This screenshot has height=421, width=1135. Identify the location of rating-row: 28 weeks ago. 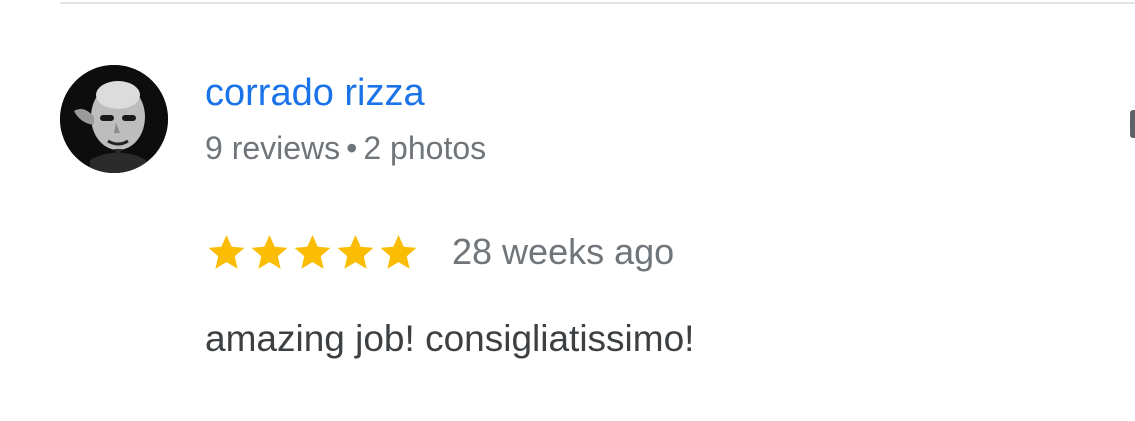
(439, 252).